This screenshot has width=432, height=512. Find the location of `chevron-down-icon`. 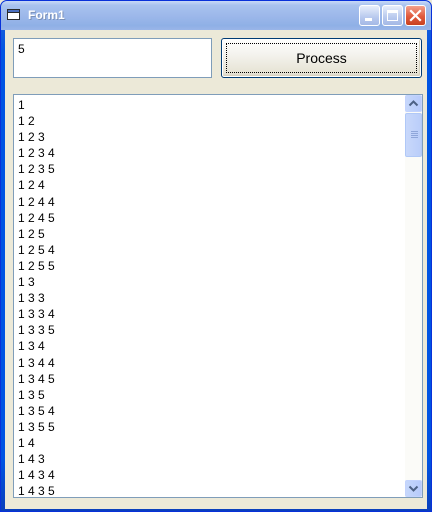

chevron-down-icon is located at coordinates (413, 488).